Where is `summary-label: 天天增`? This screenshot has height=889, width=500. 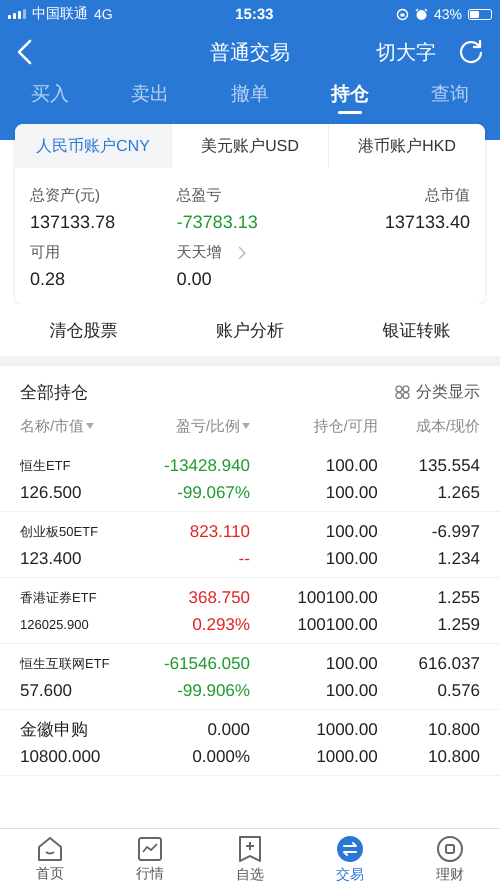 summary-label: 天天增 is located at coordinates (199, 252).